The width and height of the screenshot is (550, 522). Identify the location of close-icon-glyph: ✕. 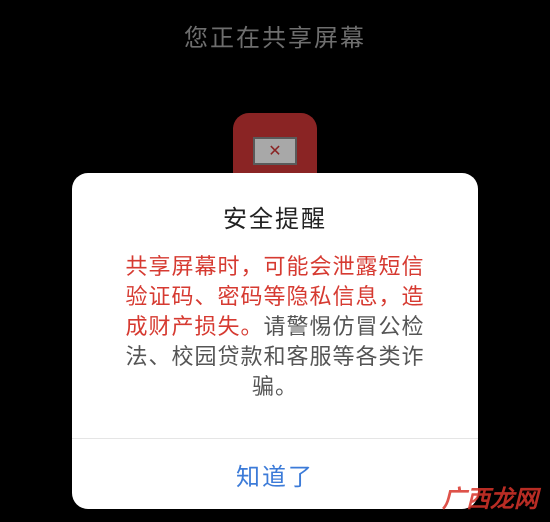
(275, 150).